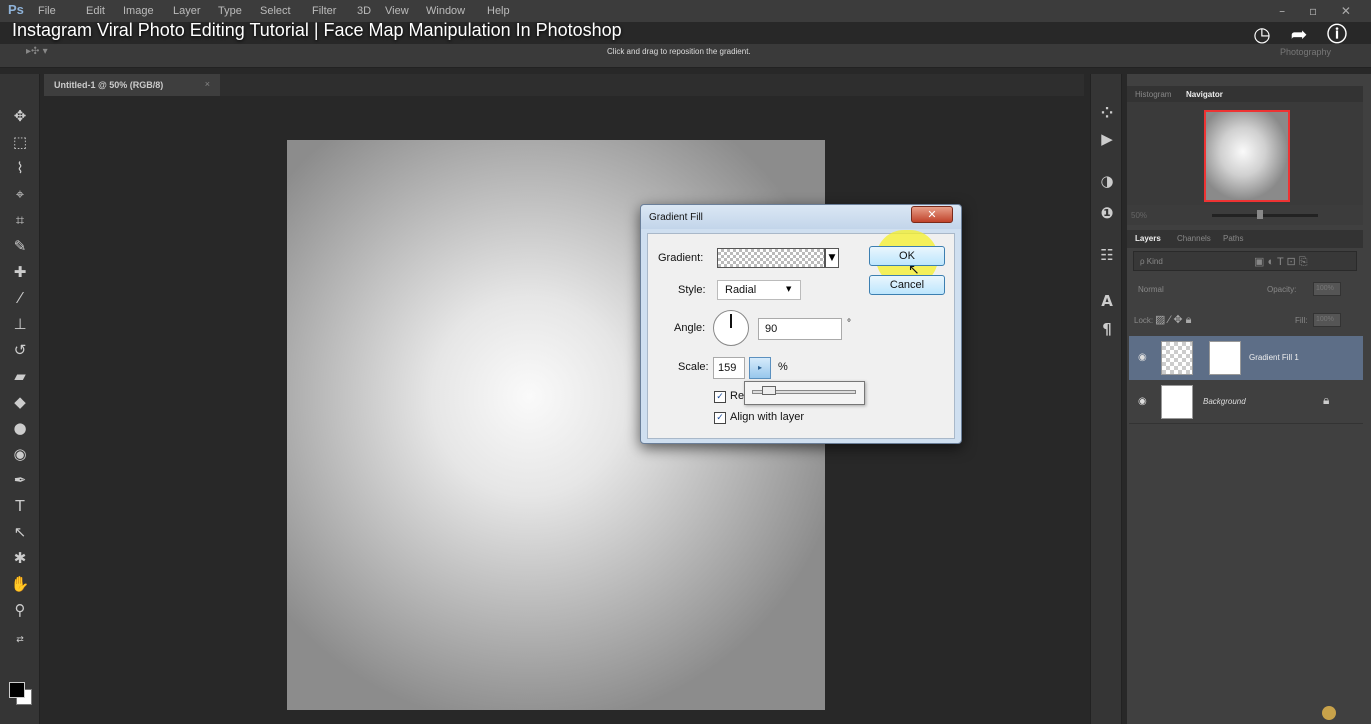 The height and width of the screenshot is (724, 1371). Describe the element at coordinates (20, 194) in the screenshot. I see `quick-select-tool-icon: ⌖` at that location.